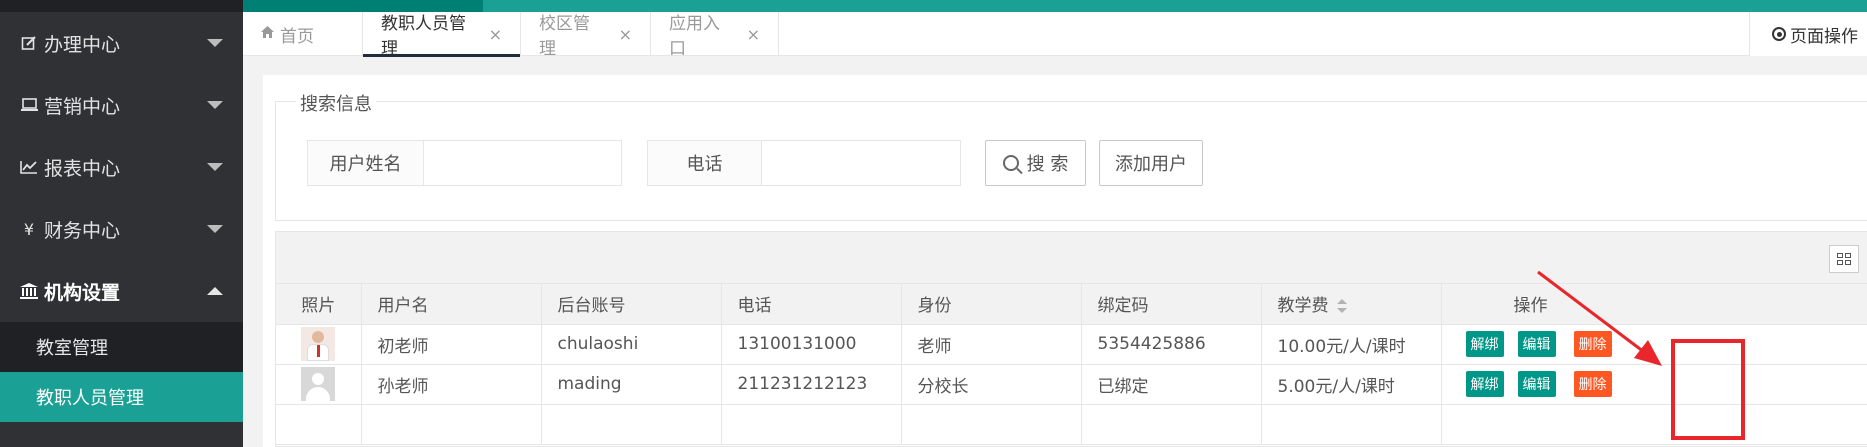  I want to click on sidebar-item-label: 财务中心, so click(82, 230).